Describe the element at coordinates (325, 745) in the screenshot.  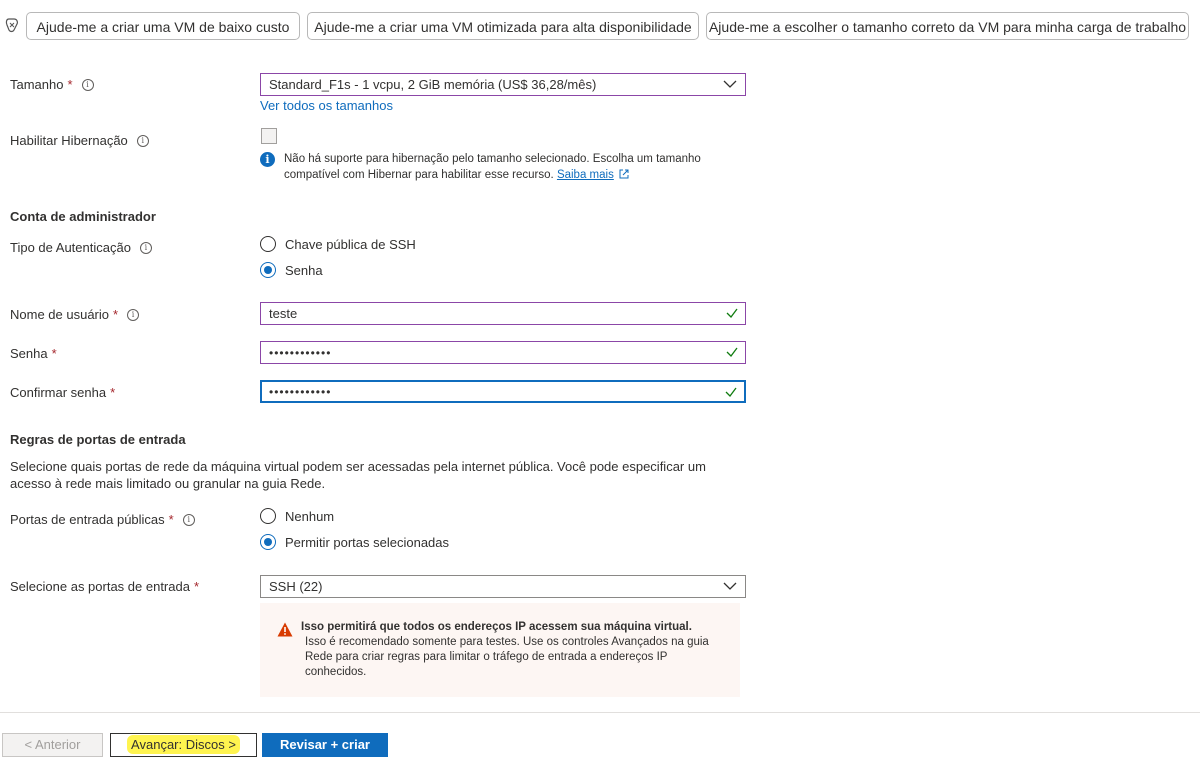
I see `review-create-button: Revisar + criar` at that location.